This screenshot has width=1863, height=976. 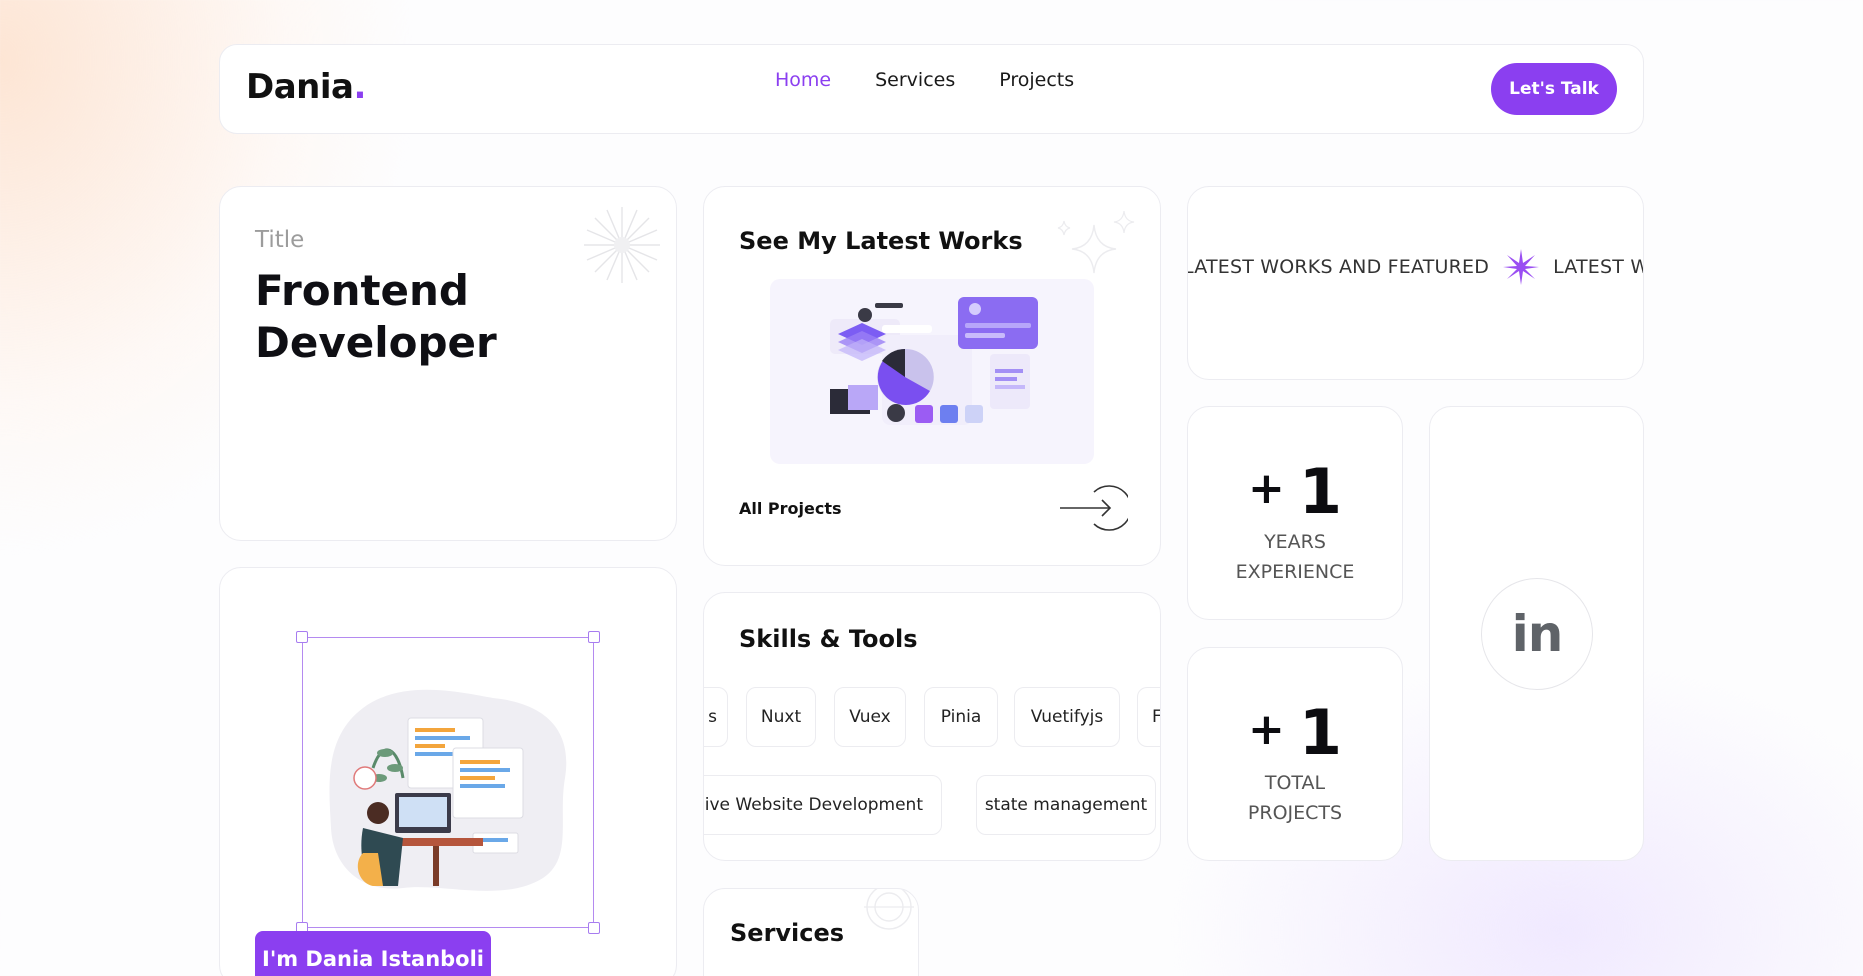 What do you see at coordinates (823, 805) in the screenshot?
I see `skill-chip: ponsive Website Development` at bounding box center [823, 805].